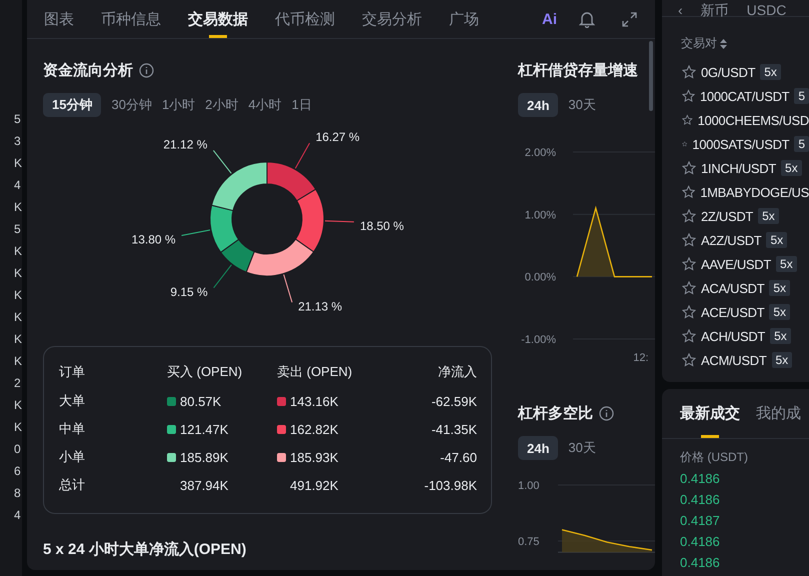  I want to click on trade-price: 0.4187, so click(700, 521).